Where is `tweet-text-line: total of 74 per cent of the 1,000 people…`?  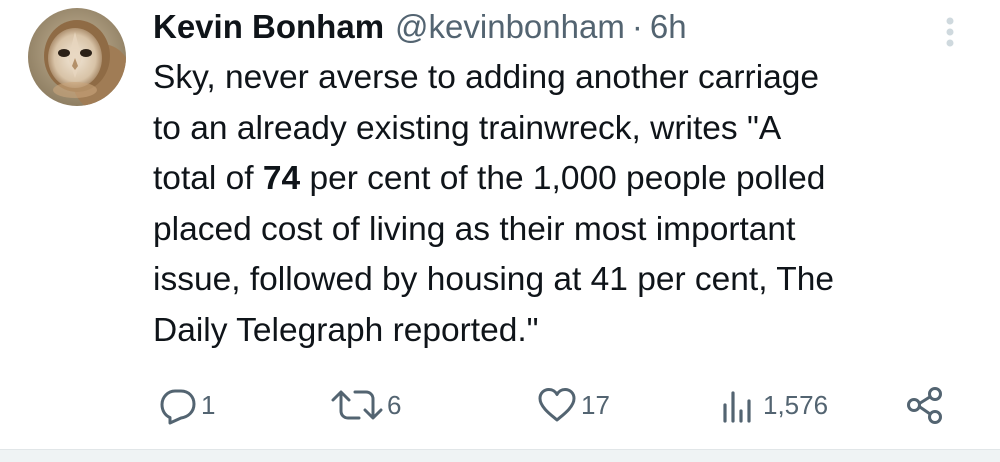 tweet-text-line: total of 74 per cent of the 1,000 people… is located at coordinates (568, 179).